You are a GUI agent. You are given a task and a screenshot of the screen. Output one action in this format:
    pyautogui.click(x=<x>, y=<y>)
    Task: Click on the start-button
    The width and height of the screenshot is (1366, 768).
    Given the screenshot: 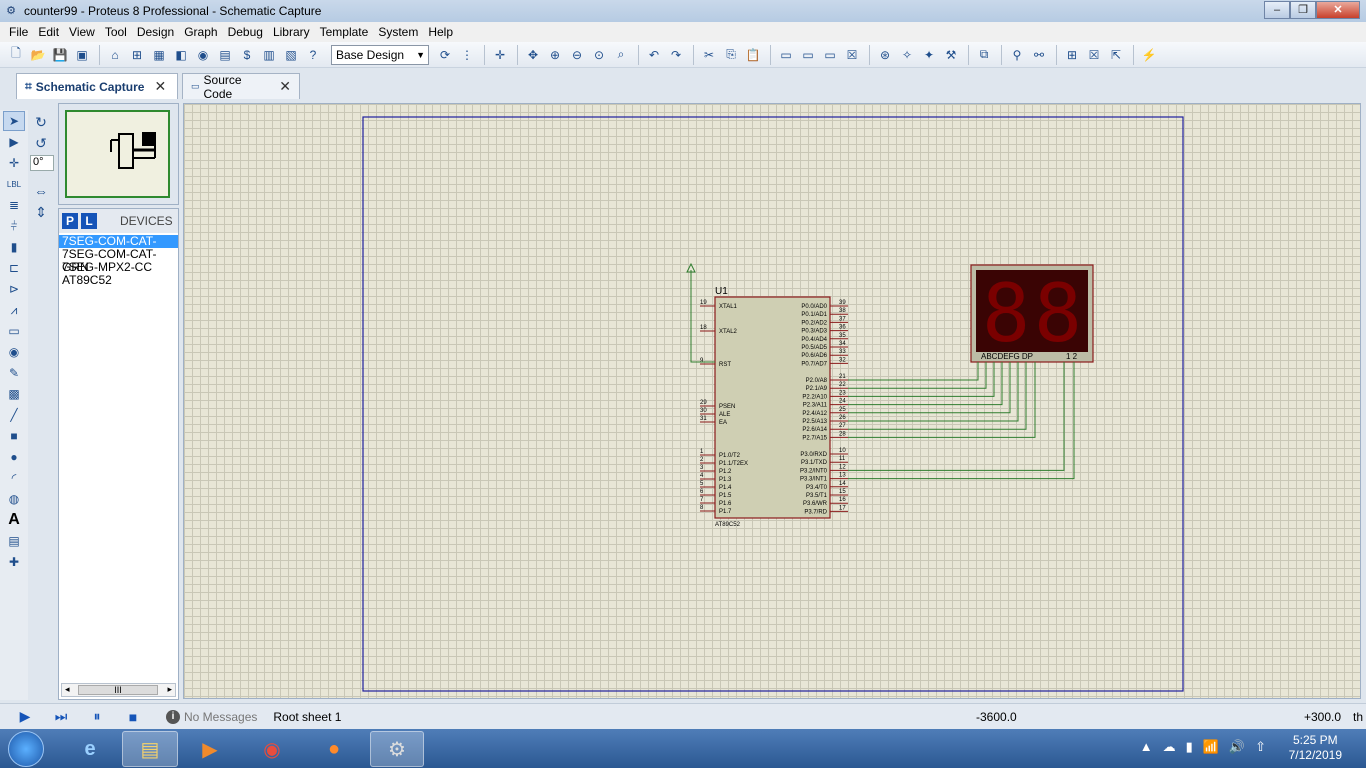 What is the action you would take?
    pyautogui.click(x=26, y=749)
    